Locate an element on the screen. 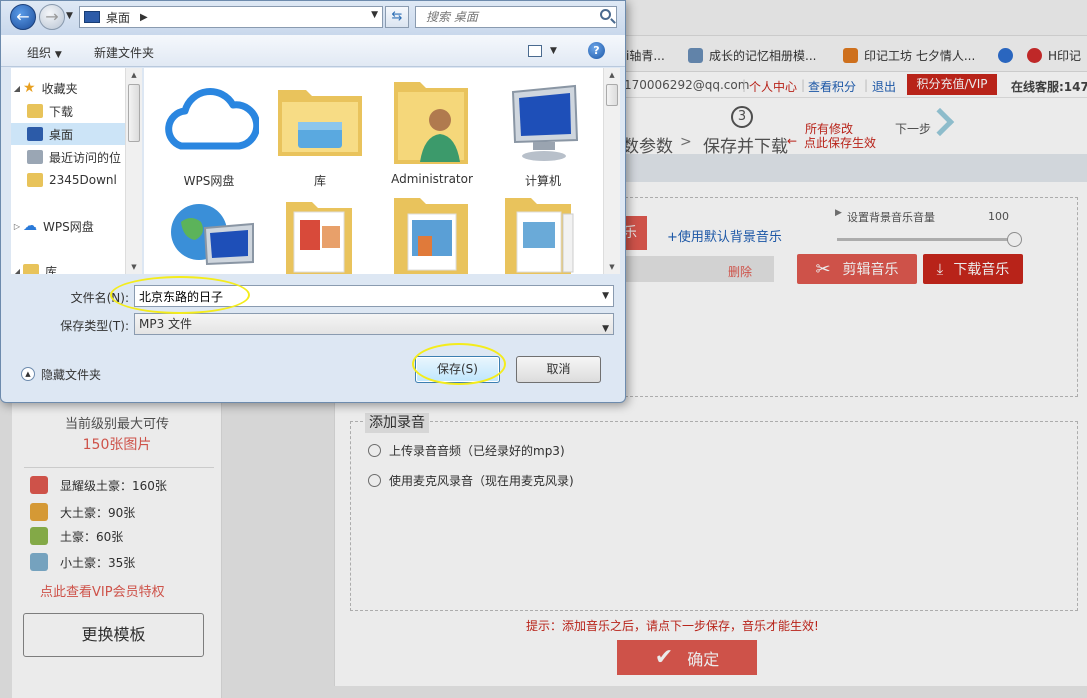  tree-item-label: 最近访问的位 is located at coordinates (85, 157).